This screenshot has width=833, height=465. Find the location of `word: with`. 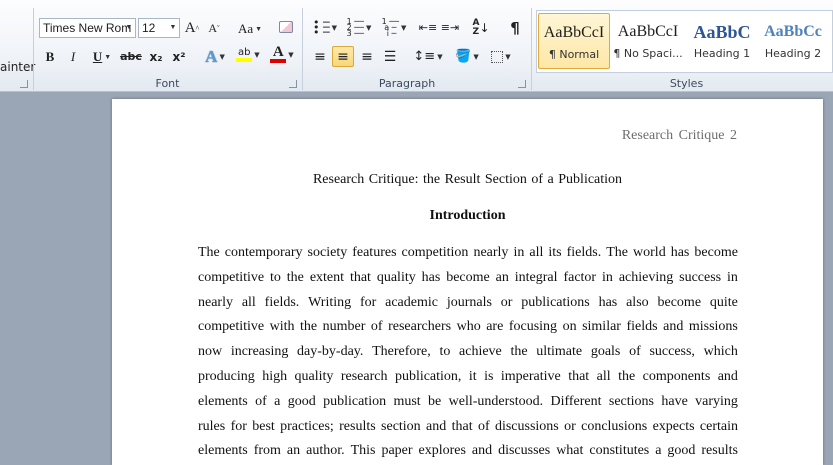

word: with is located at coordinates (282, 327).